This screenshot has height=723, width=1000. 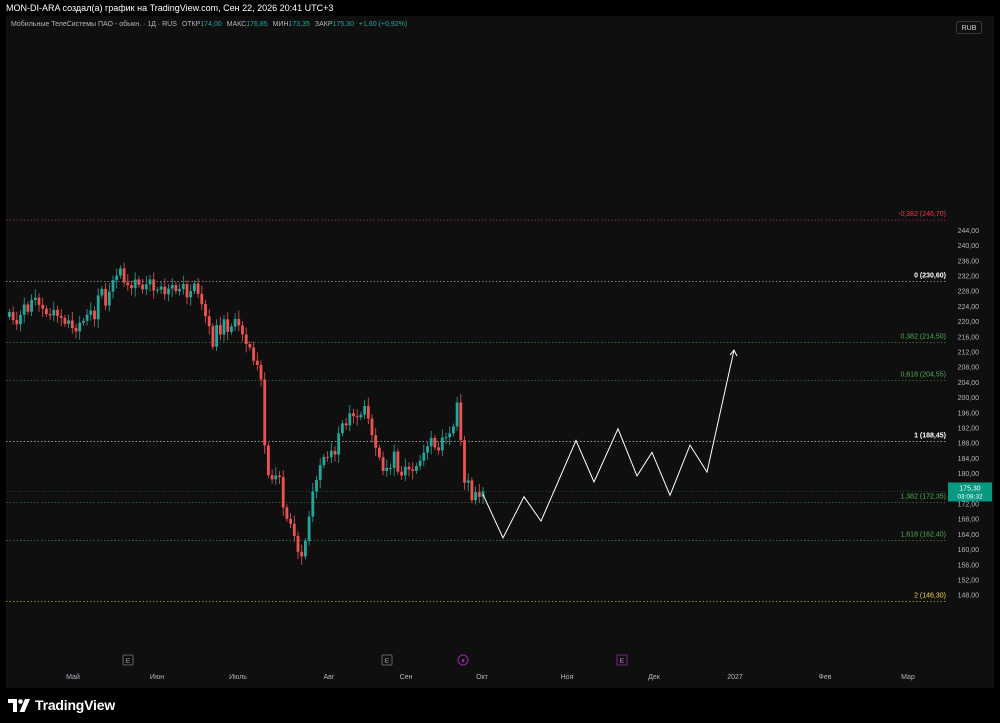 What do you see at coordinates (969, 27) in the screenshot?
I see `currency-button: RUB` at bounding box center [969, 27].